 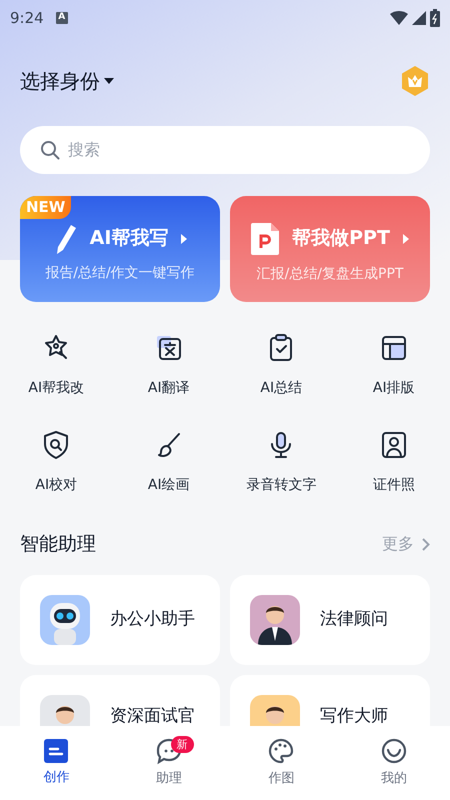 I want to click on tool-button: AI绘画, so click(x=168, y=462).